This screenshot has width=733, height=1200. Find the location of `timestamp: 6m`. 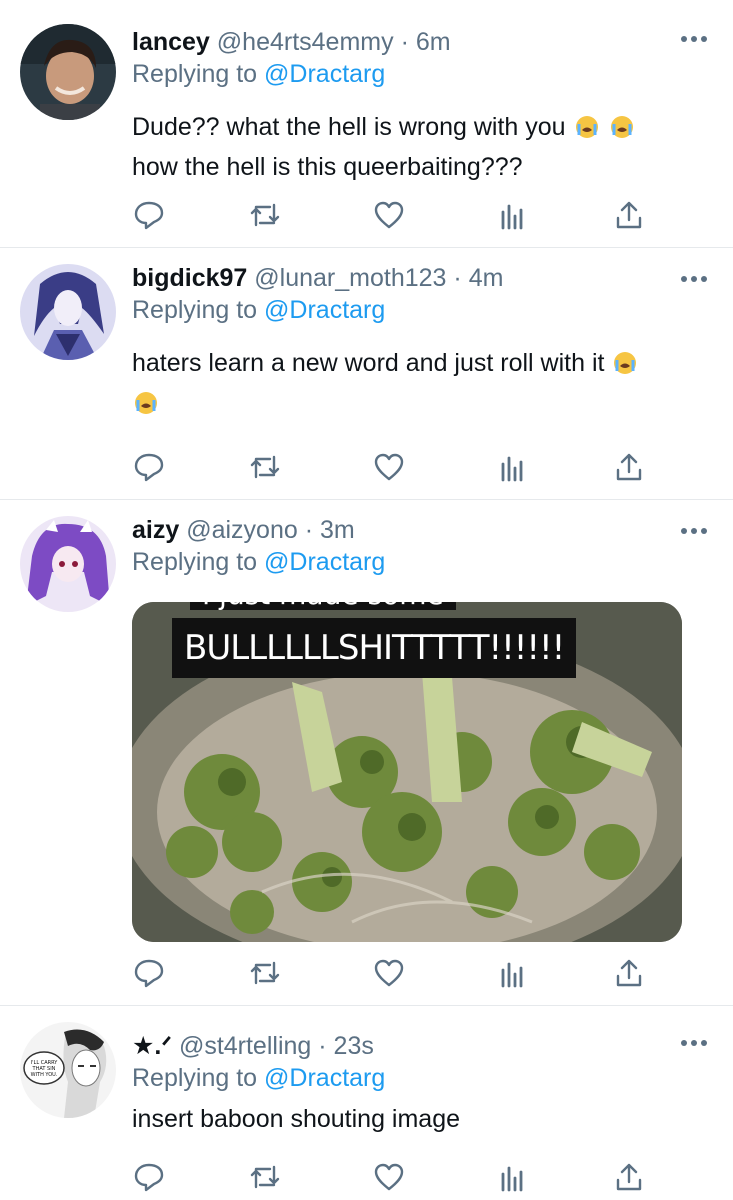

timestamp: 6m is located at coordinates (433, 42).